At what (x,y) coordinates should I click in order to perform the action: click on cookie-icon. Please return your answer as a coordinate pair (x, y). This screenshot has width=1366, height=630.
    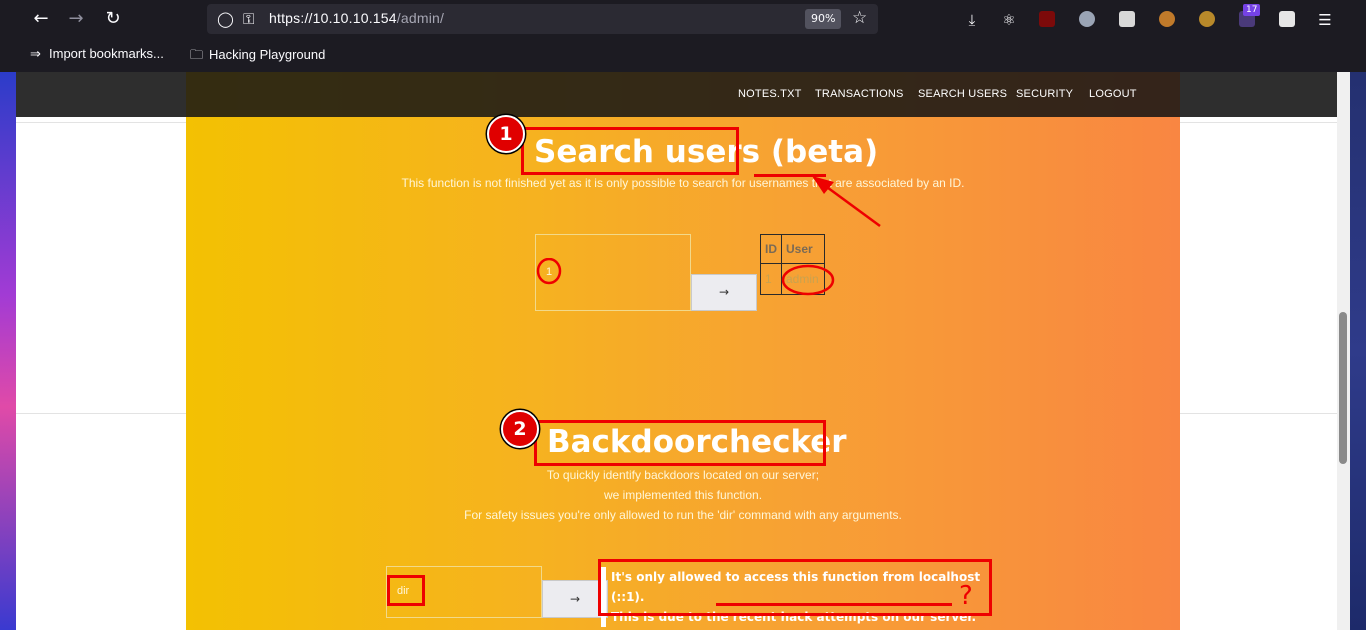
    Looking at the image, I should click on (1167, 19).